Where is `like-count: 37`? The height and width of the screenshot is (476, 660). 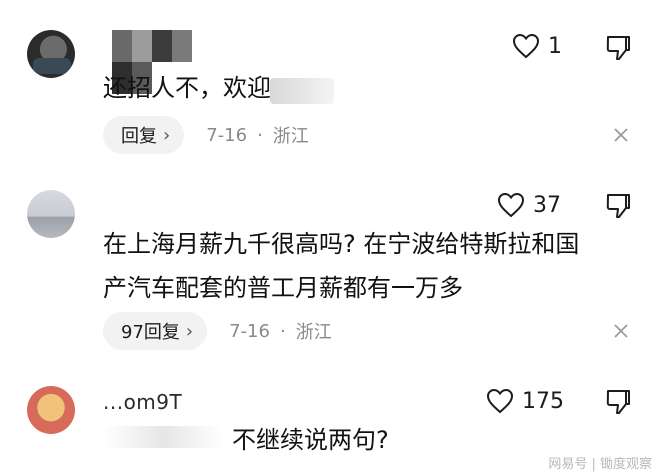
like-count: 37 is located at coordinates (547, 205).